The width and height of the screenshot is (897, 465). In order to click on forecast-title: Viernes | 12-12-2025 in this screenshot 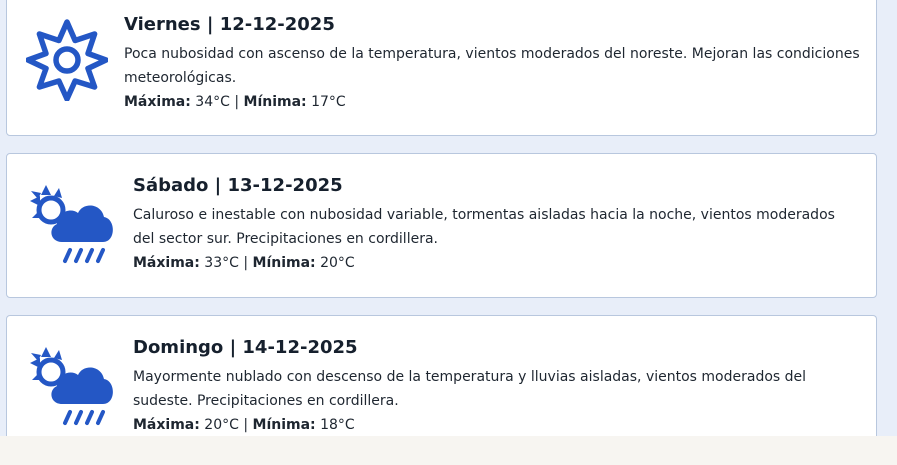, I will do `click(229, 24)`.